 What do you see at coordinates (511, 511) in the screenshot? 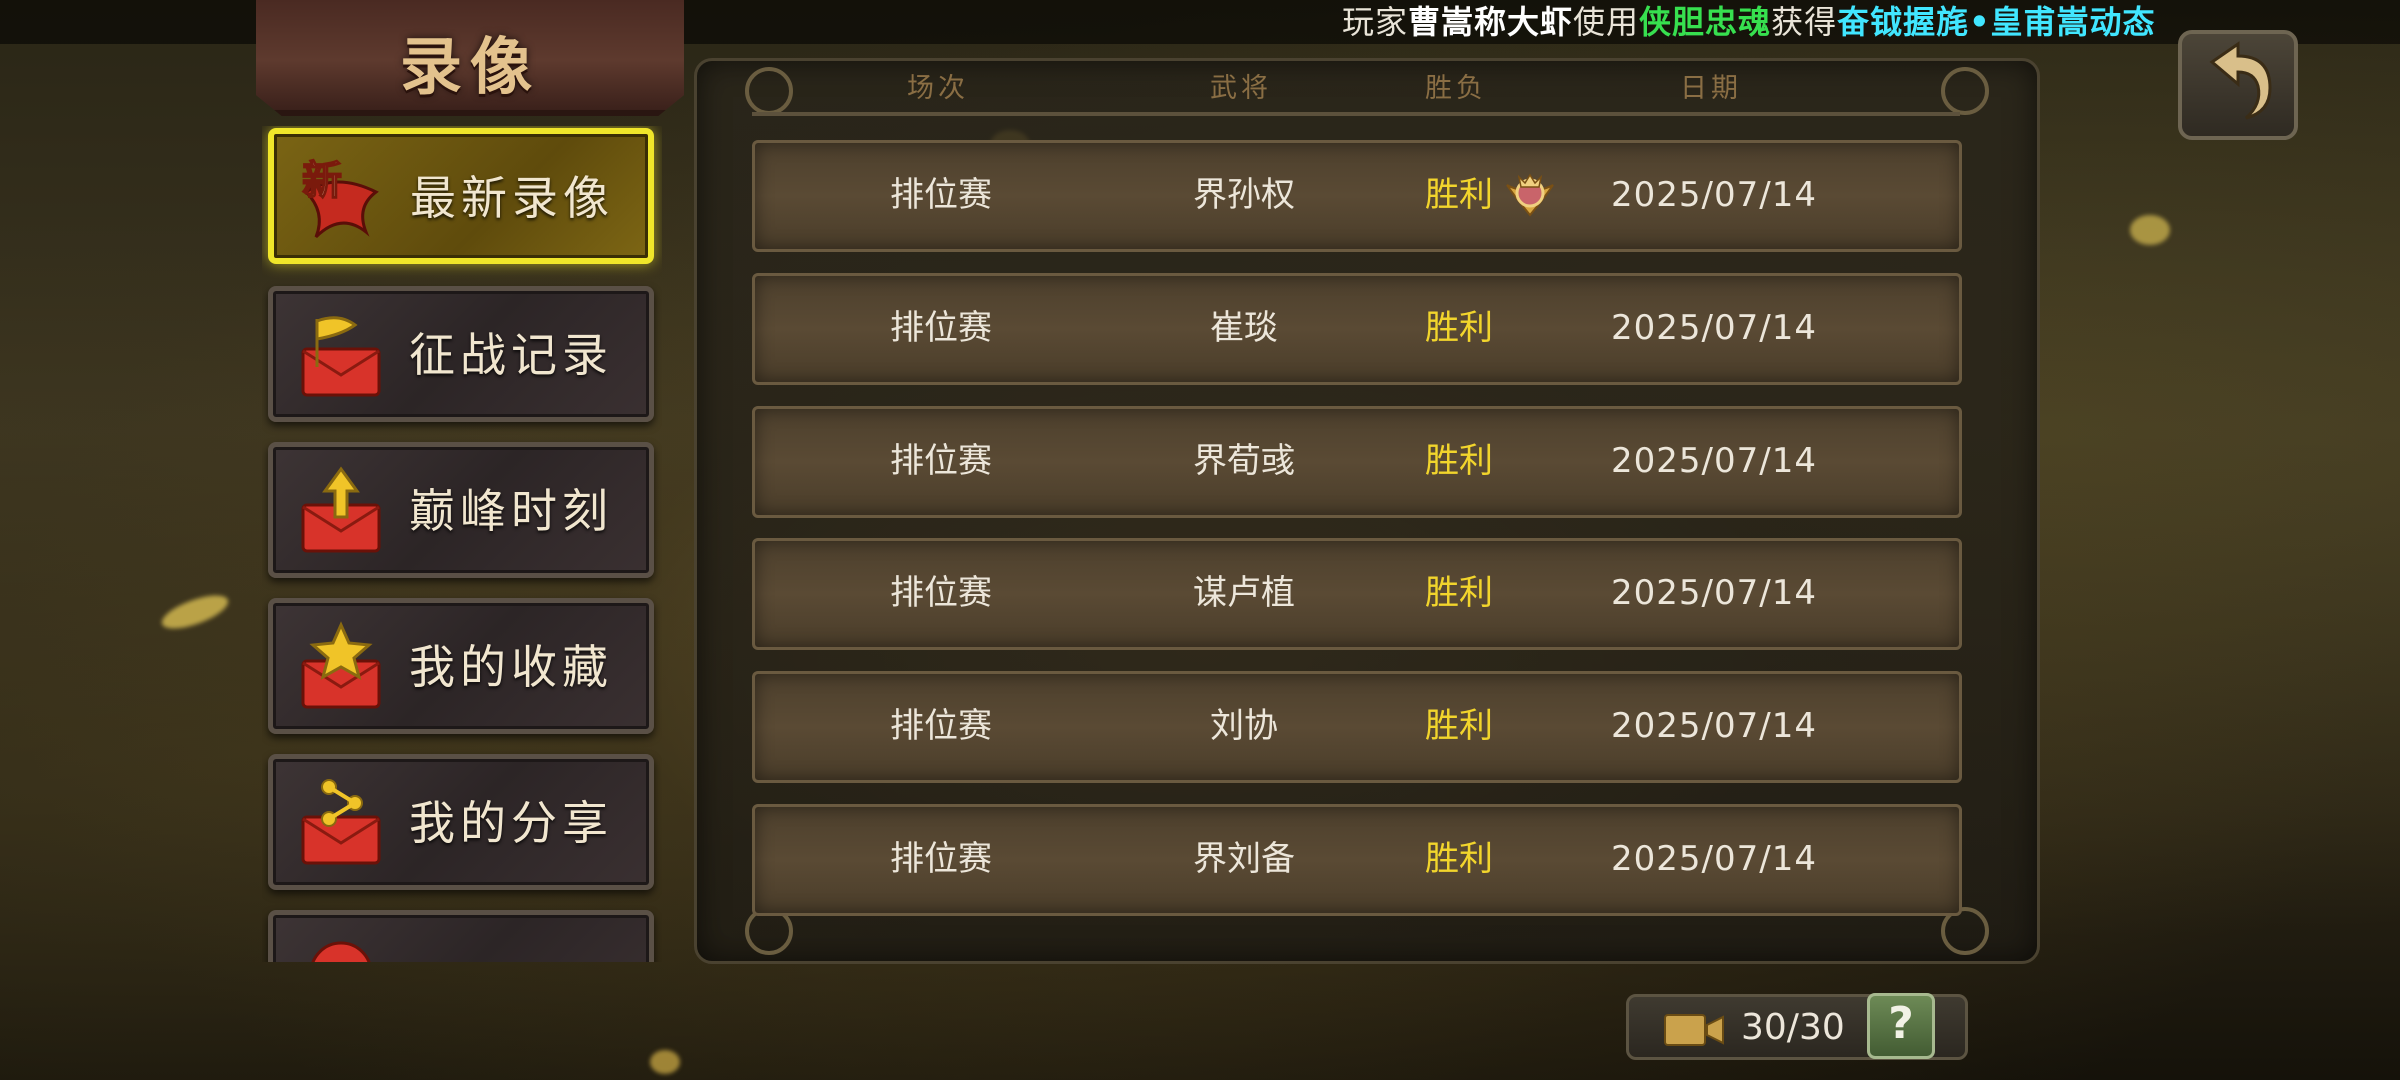
I see `sidebar-item-label: 巅峰时刻` at bounding box center [511, 511].